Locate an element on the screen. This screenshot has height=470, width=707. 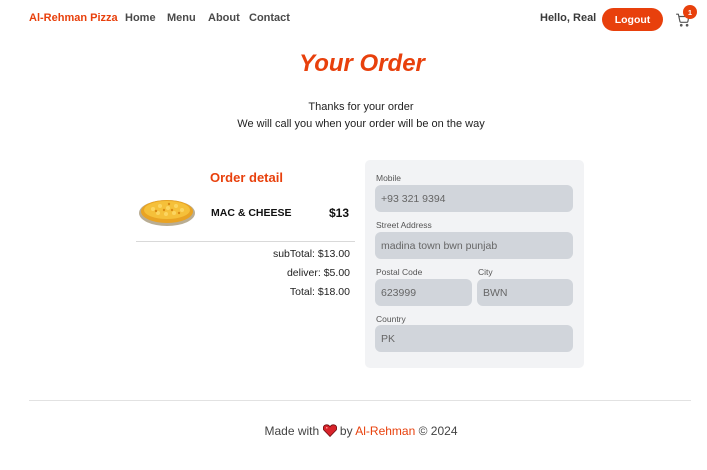
user-greeting: Hello, Real is located at coordinates (568, 18).